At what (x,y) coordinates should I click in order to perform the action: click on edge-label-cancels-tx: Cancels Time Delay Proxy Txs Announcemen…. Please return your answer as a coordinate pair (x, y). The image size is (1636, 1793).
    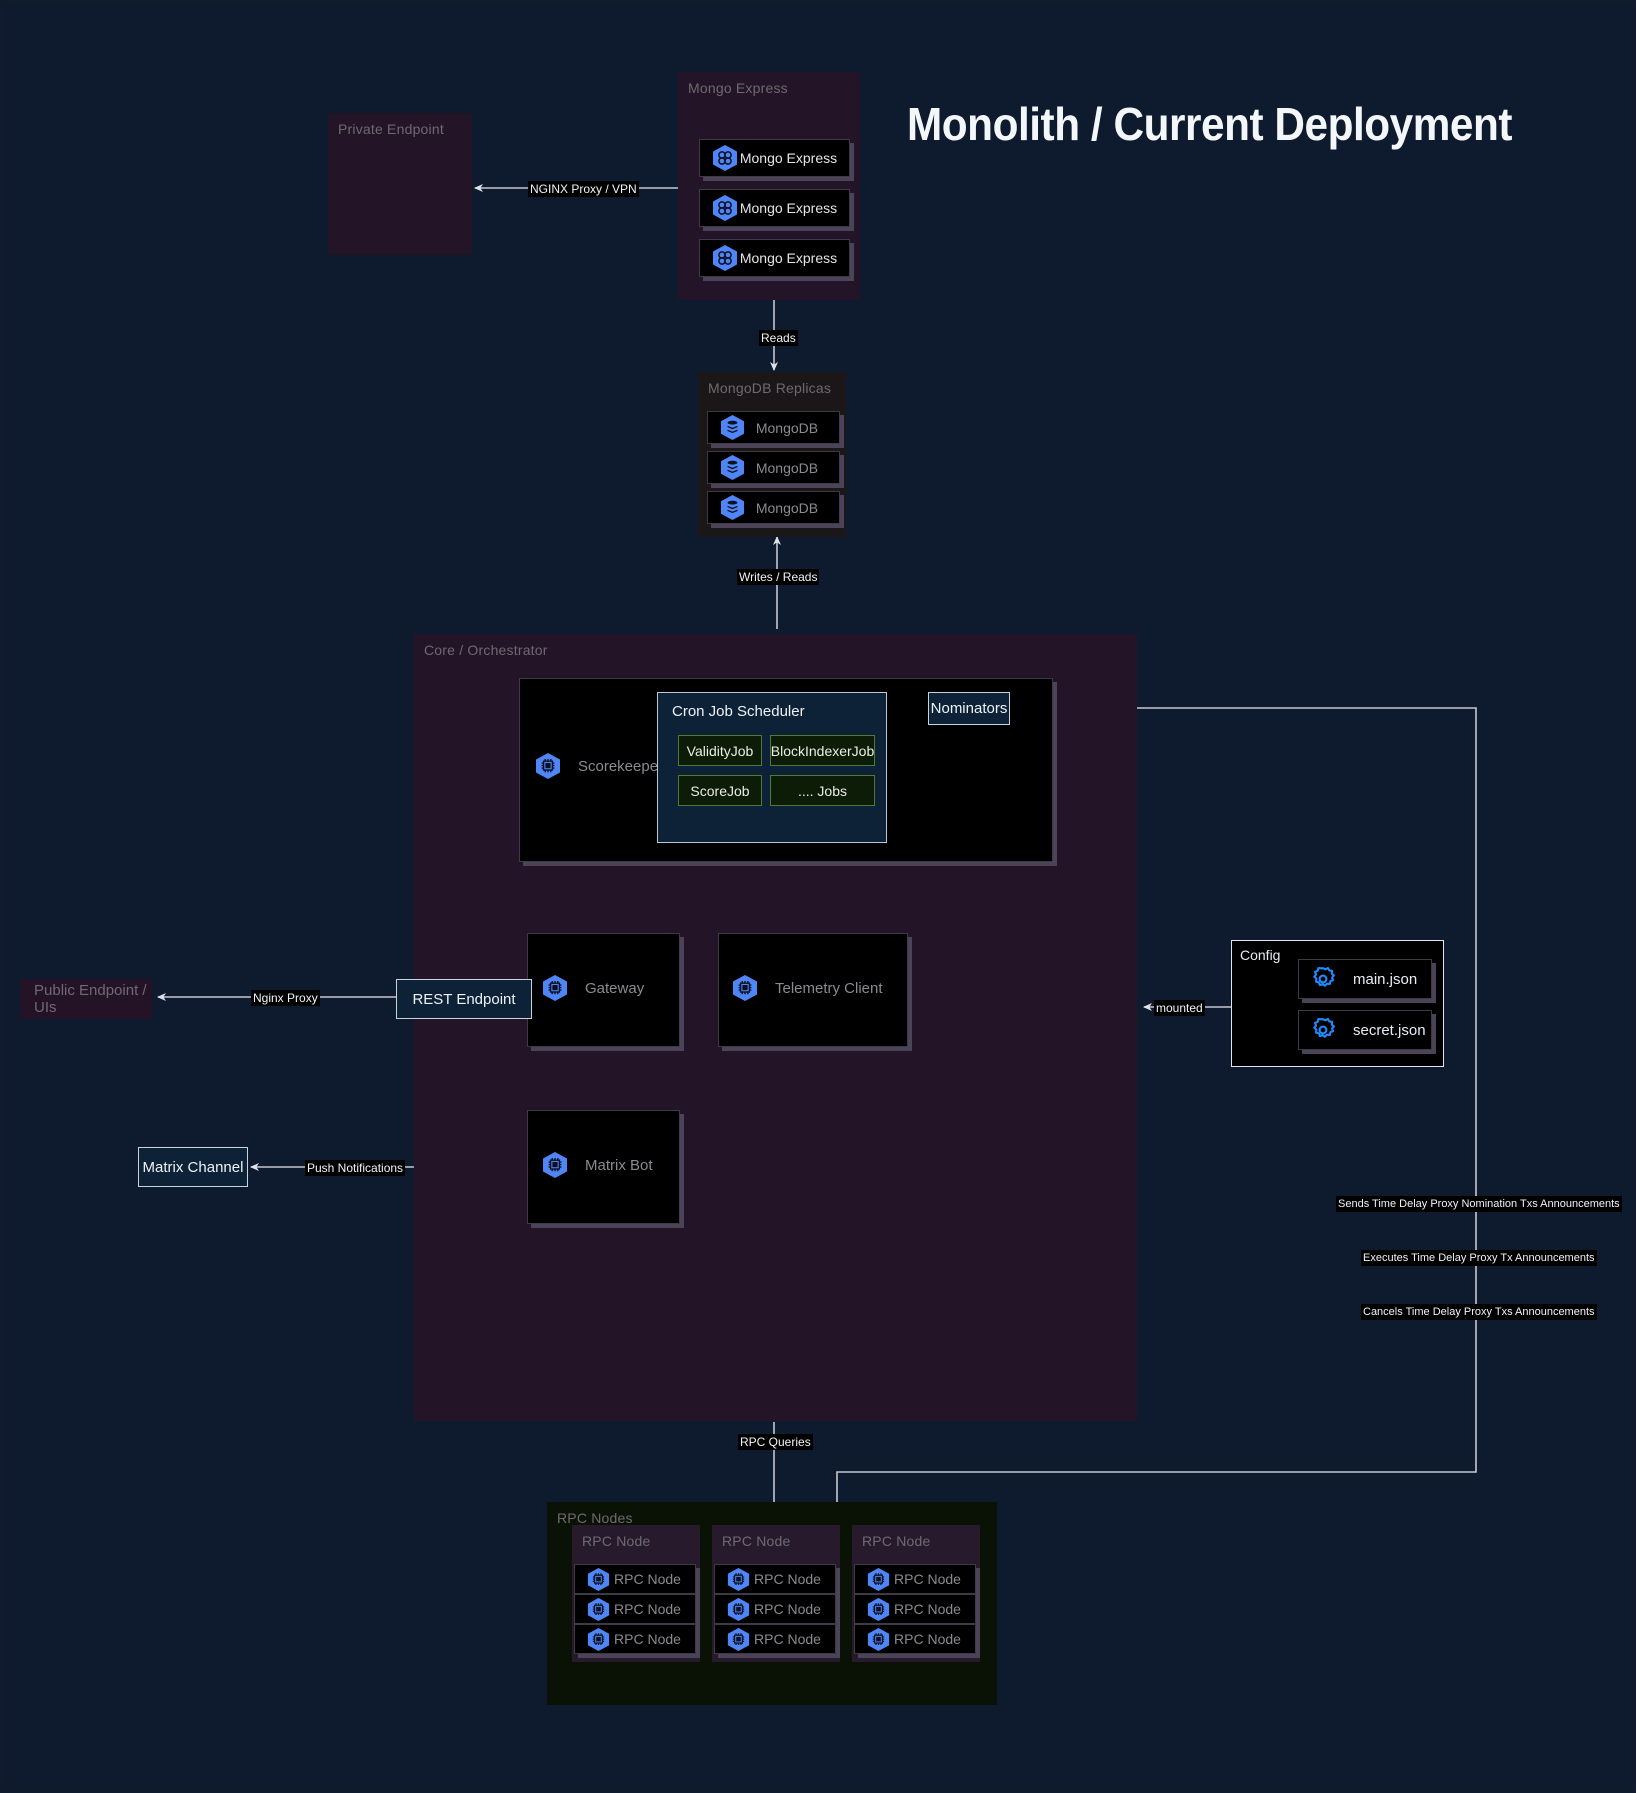
    Looking at the image, I should click on (1479, 1312).